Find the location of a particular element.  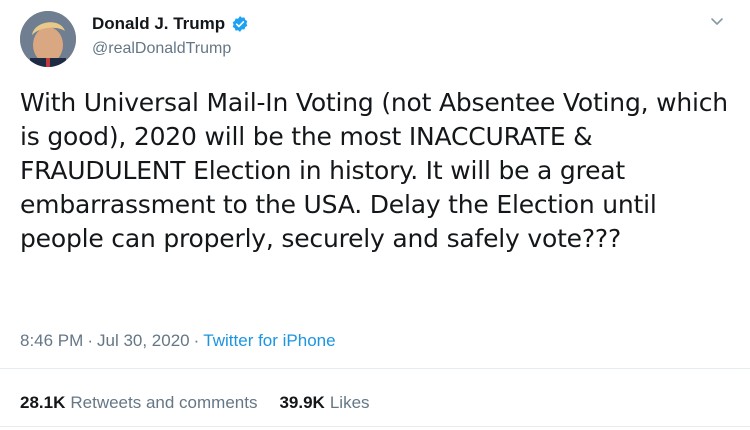

tweet-stats: 28.1K Retweets and comments 39.9K Likes is located at coordinates (195, 403).